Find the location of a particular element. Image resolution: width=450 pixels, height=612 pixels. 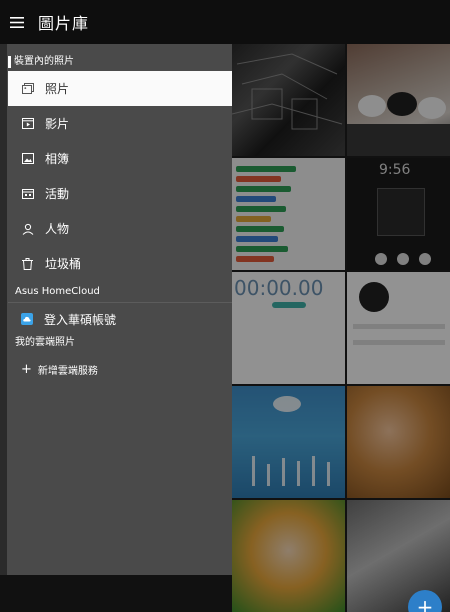

asus-cloud-icon is located at coordinates (27, 319).